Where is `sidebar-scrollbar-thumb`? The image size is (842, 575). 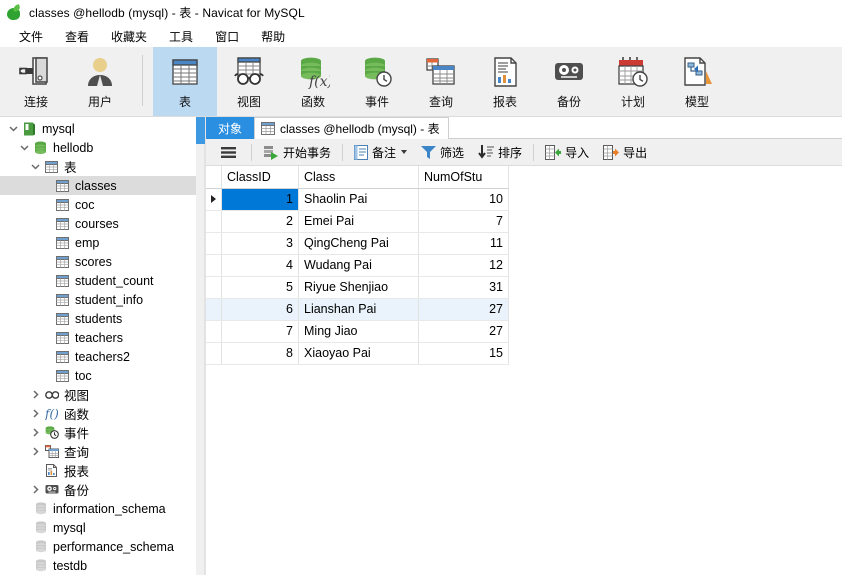 sidebar-scrollbar-thumb is located at coordinates (200, 130).